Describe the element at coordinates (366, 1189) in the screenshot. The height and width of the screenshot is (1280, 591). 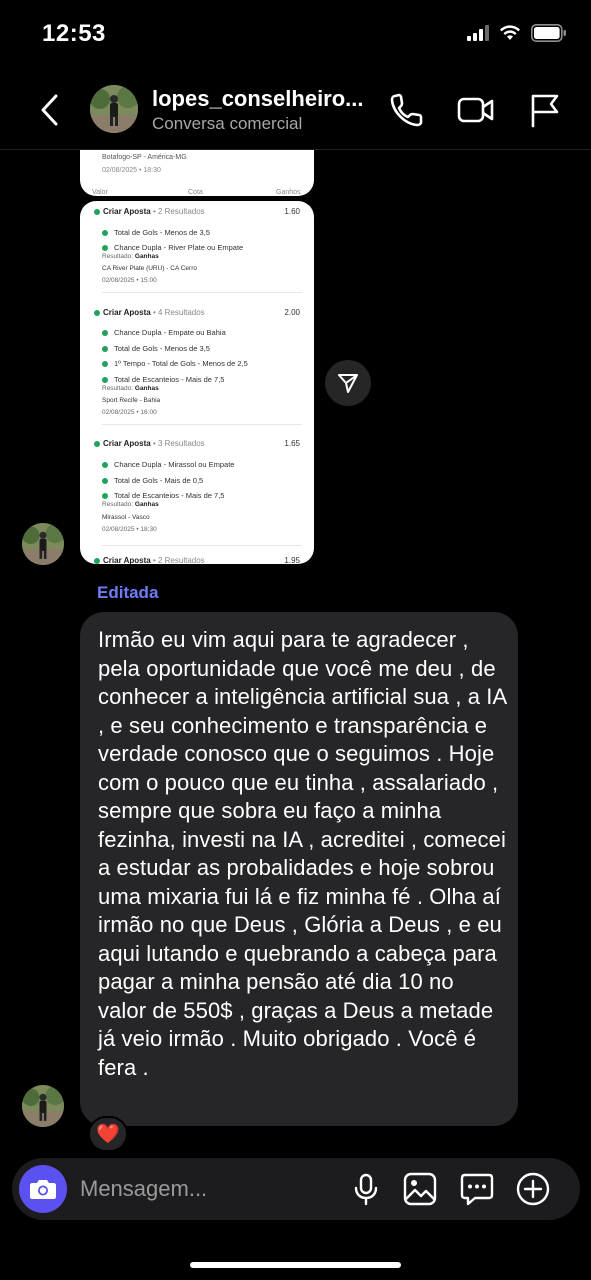
I see `microphone-icon` at that location.